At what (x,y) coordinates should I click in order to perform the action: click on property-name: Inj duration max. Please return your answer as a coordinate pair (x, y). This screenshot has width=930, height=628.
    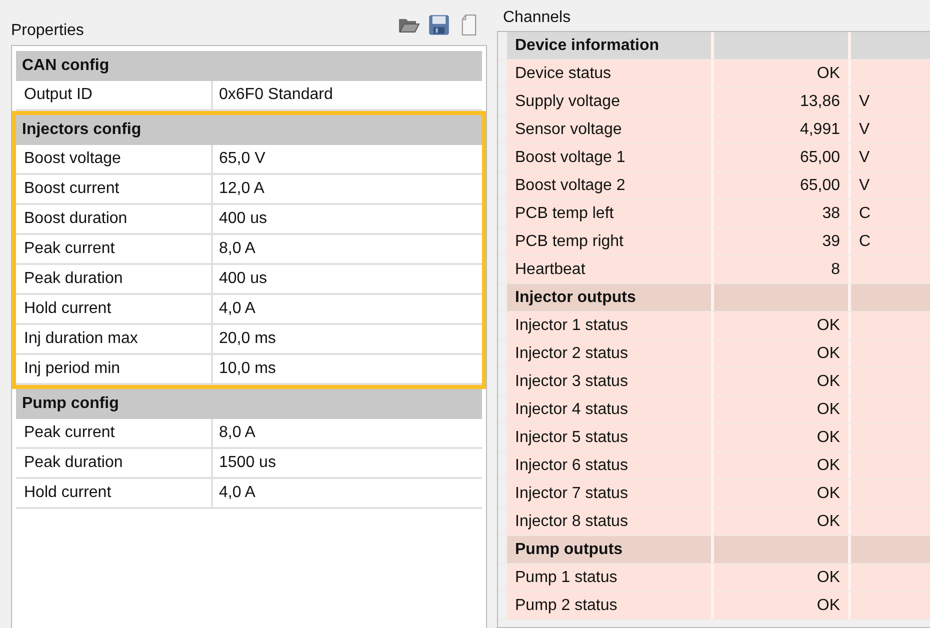
    Looking at the image, I should click on (114, 339).